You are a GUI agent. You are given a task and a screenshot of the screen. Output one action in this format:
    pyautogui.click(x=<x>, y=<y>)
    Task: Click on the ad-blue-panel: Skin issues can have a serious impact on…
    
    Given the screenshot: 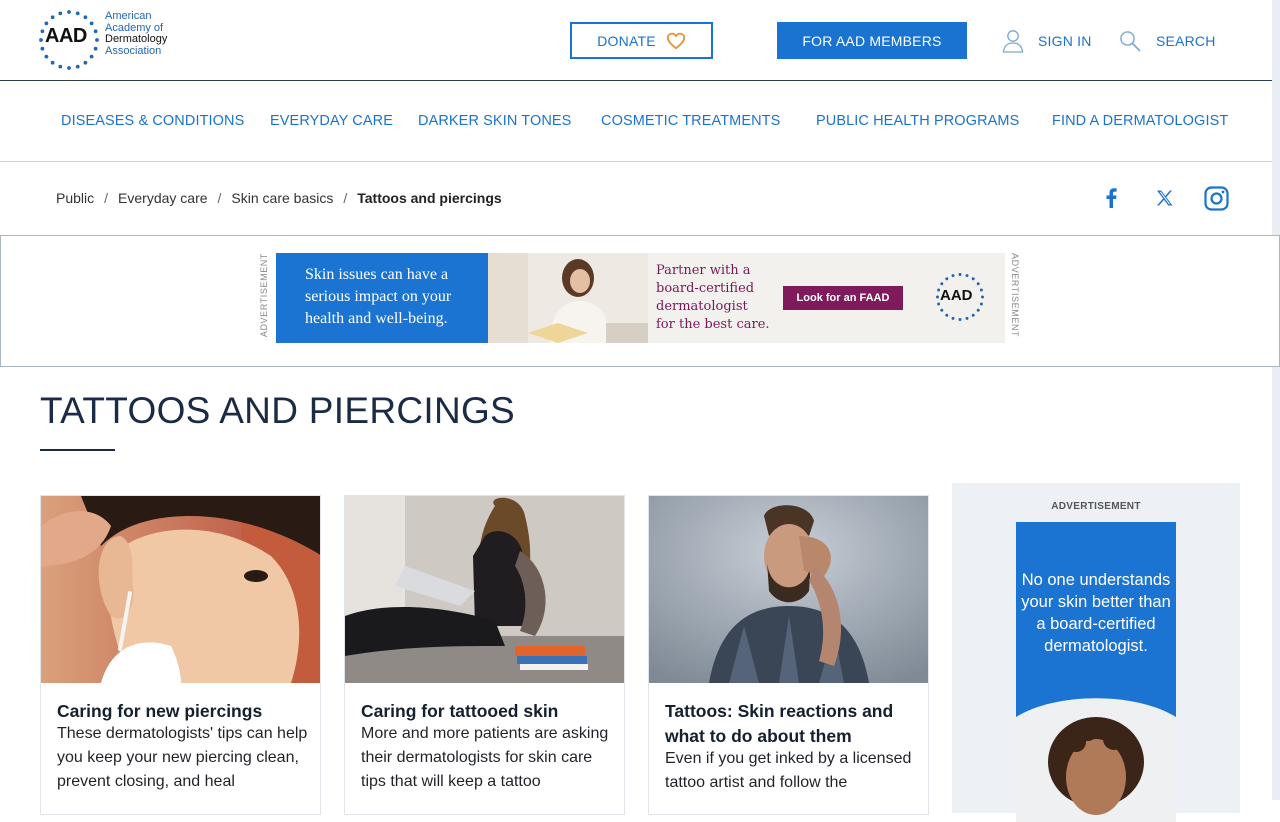 What is the action you would take?
    pyautogui.click(x=383, y=298)
    